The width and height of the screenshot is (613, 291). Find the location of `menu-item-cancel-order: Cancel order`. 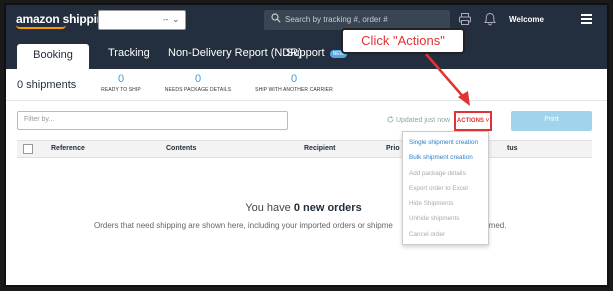

menu-item-cancel-order: Cancel order is located at coordinates (445, 235).